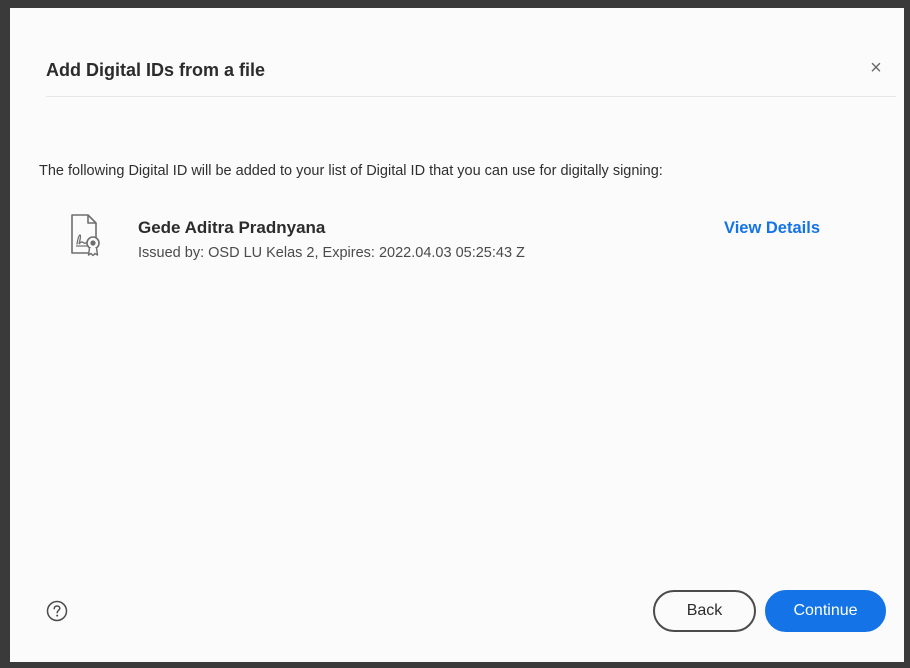 Image resolution: width=910 pixels, height=668 pixels. Describe the element at coordinates (86, 235) in the screenshot. I see `certificate-file-icon` at that location.